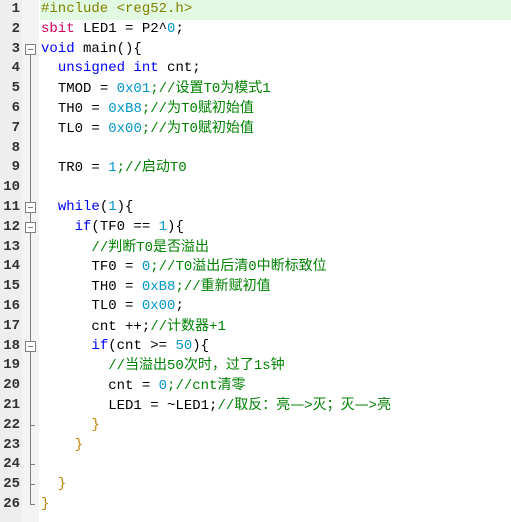 The width and height of the screenshot is (511, 522). I want to click on code-text: TH0 = 0xB8;//重新赋初值, so click(275, 287).